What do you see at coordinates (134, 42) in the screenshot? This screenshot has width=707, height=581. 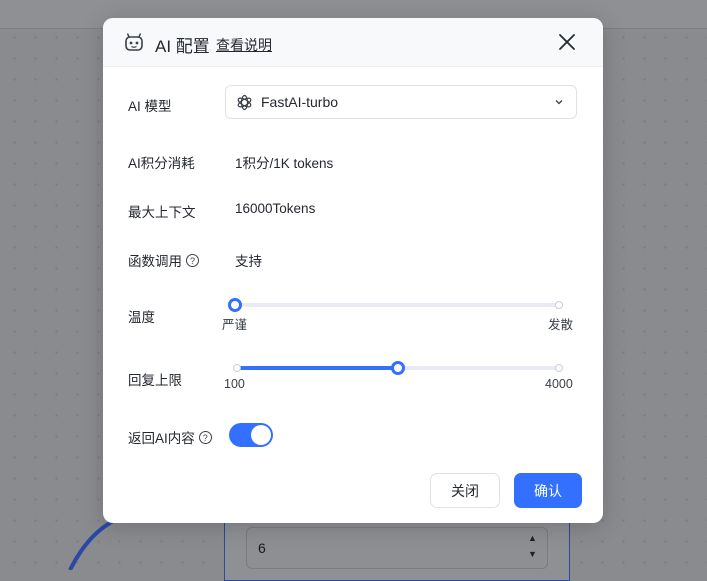 I see `robot-icon` at bounding box center [134, 42].